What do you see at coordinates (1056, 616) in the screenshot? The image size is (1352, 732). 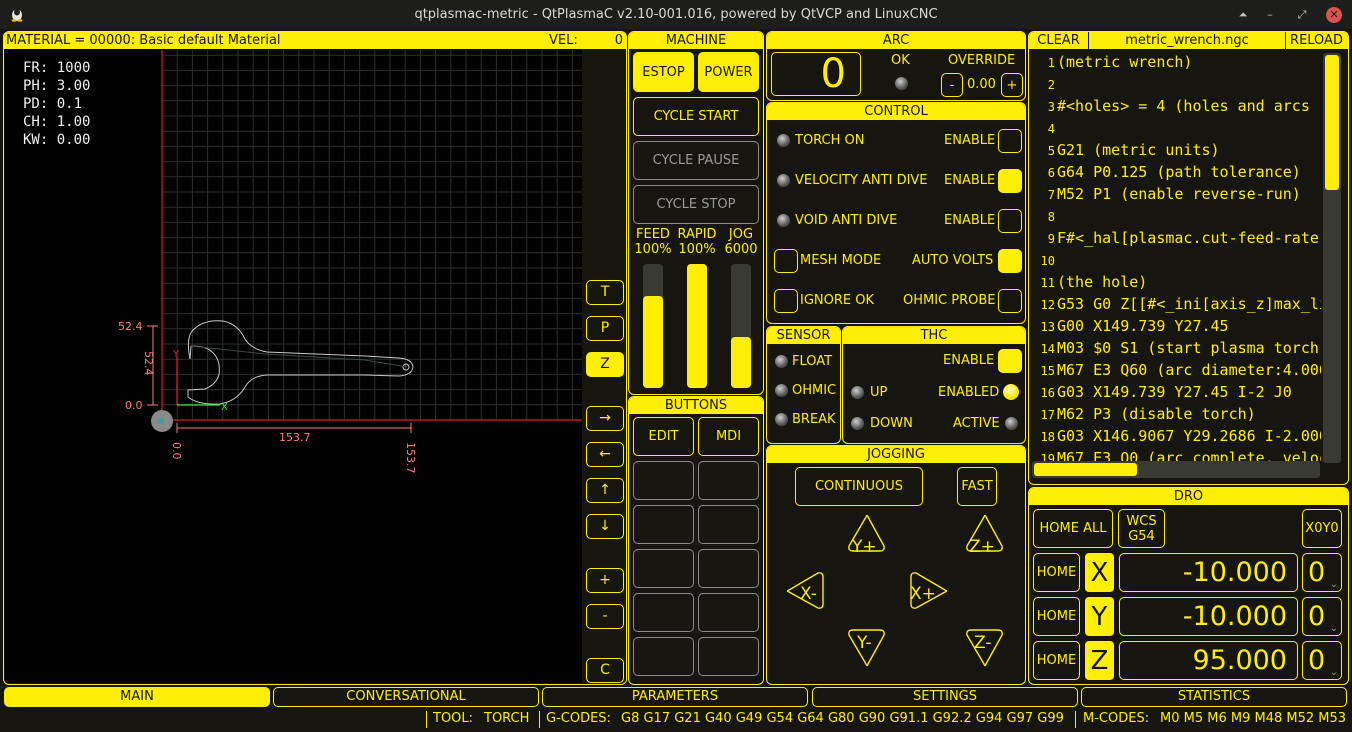 I see `home-y-button: HOME` at bounding box center [1056, 616].